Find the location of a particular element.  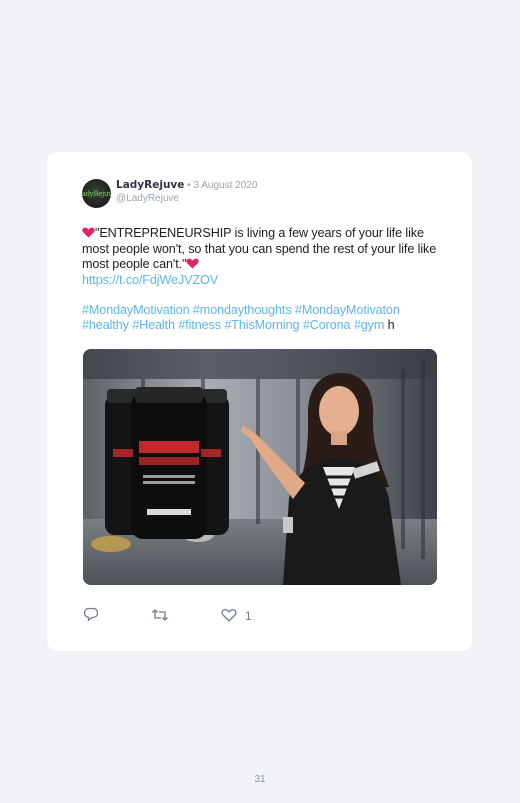

heart-outline-icon is located at coordinates (229, 616).